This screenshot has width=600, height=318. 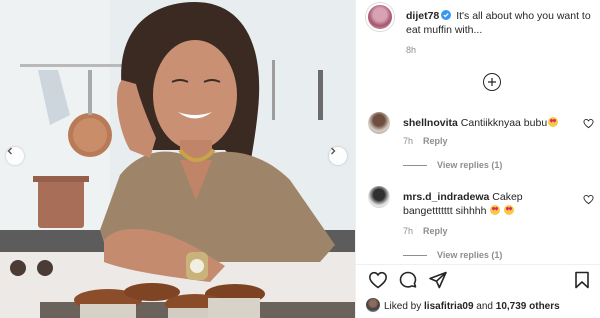 I want to click on likes-others-count: 10,739 others, so click(x=528, y=306).